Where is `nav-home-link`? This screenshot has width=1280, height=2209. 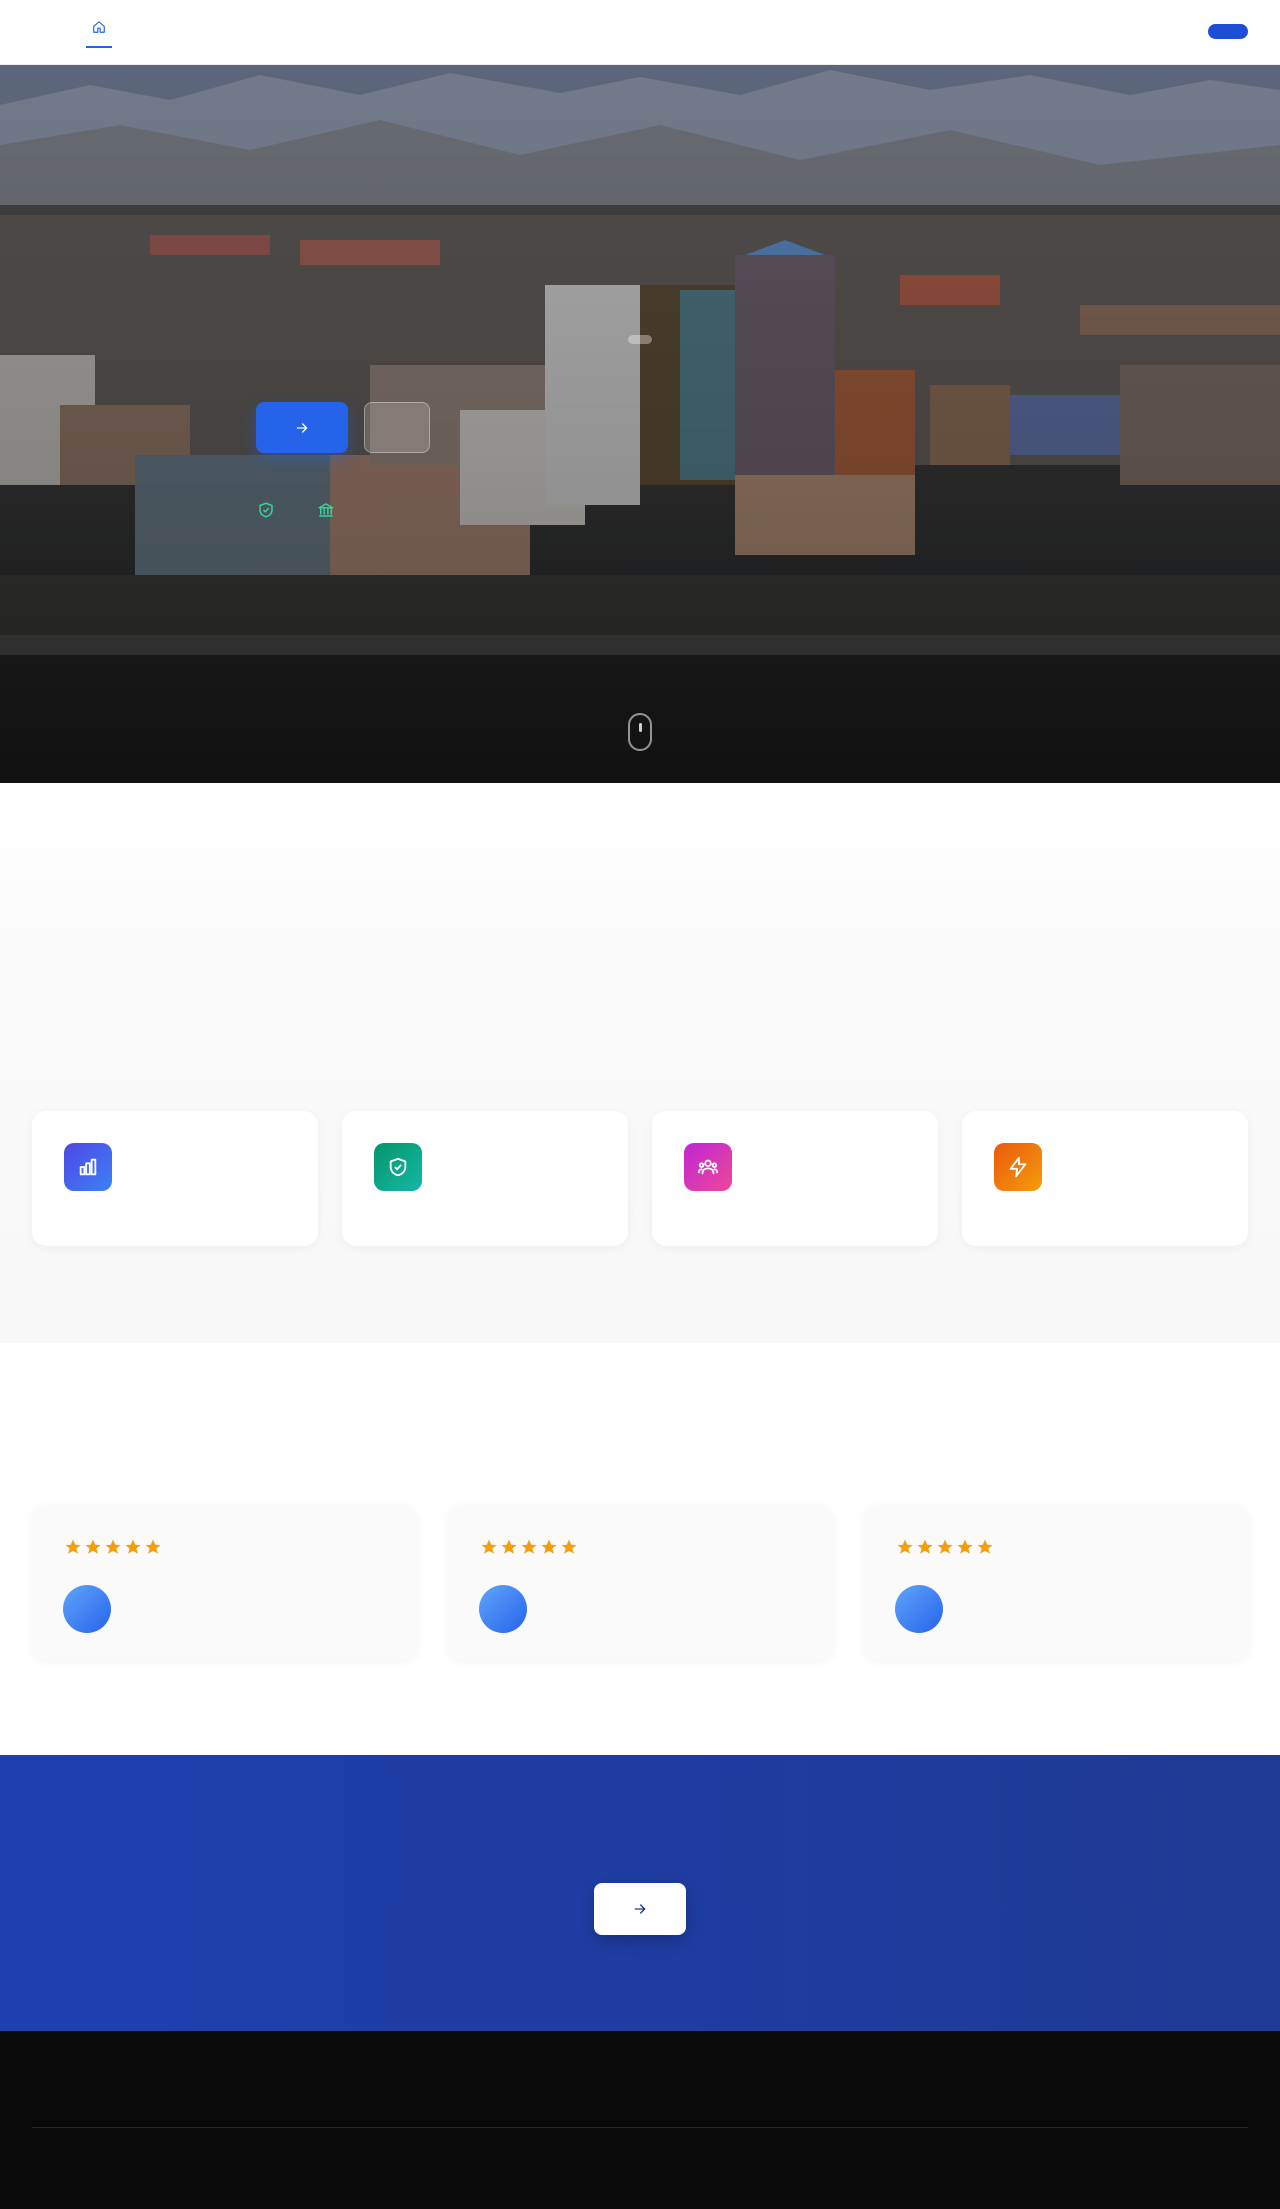 nav-home-link is located at coordinates (99, 34).